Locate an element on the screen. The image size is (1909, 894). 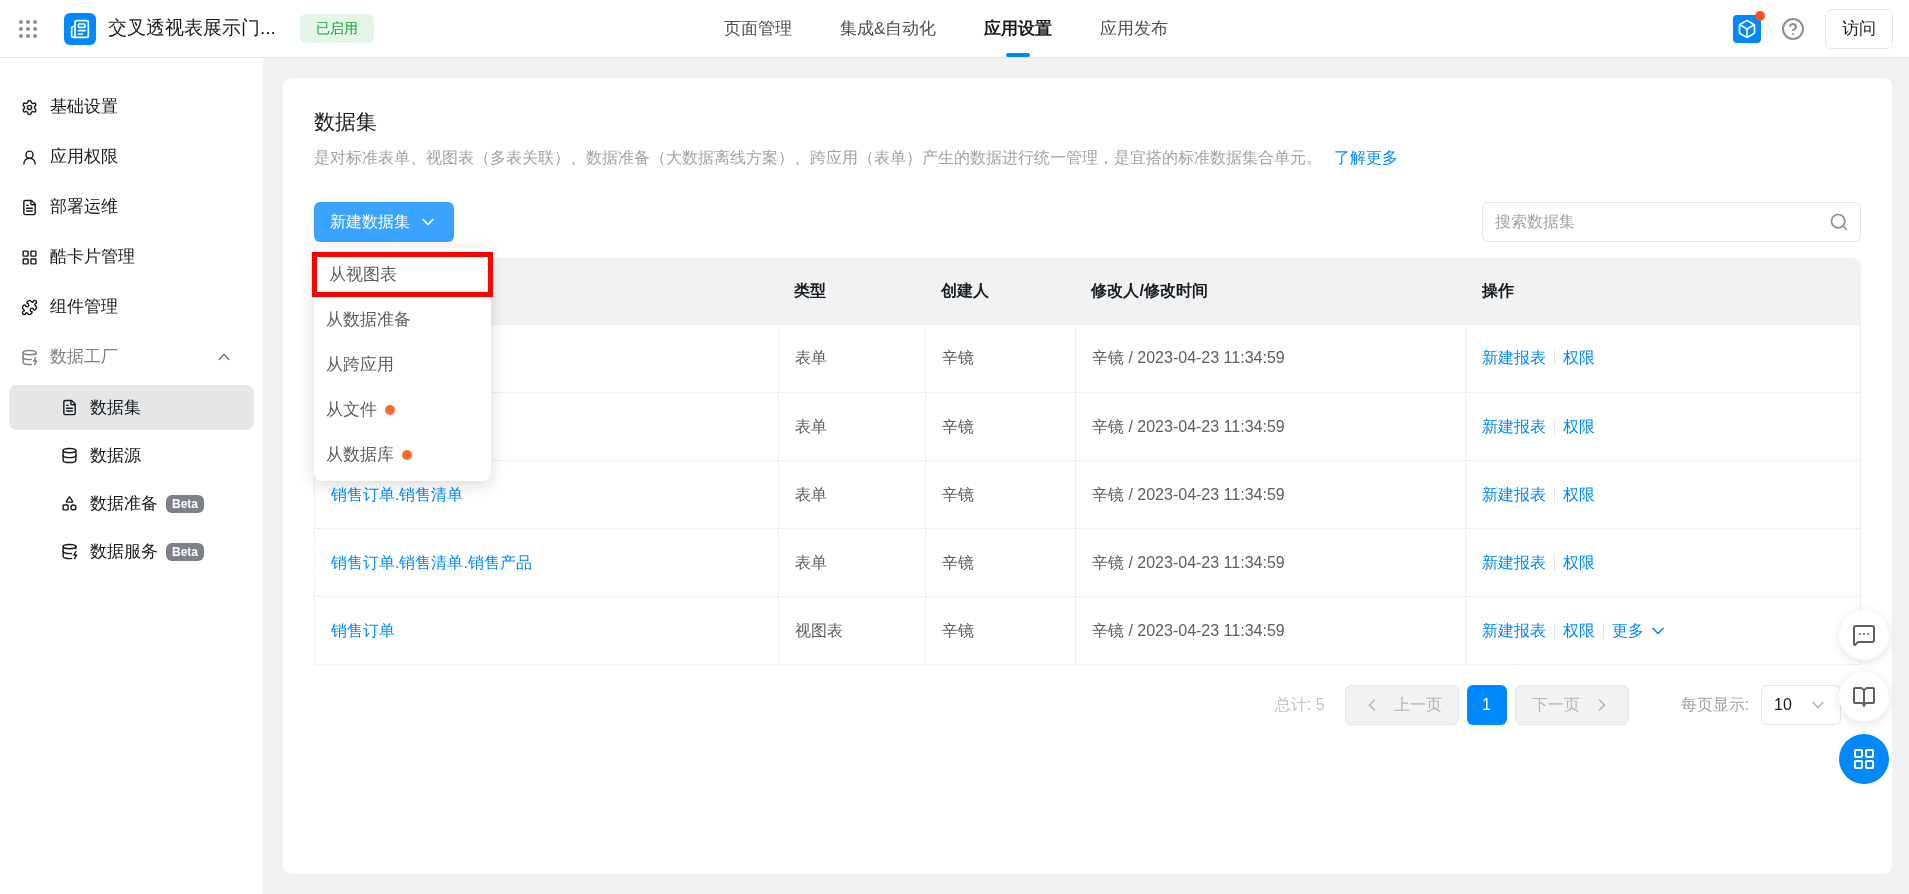
total-count: 总计: 5 is located at coordinates (1299, 705).